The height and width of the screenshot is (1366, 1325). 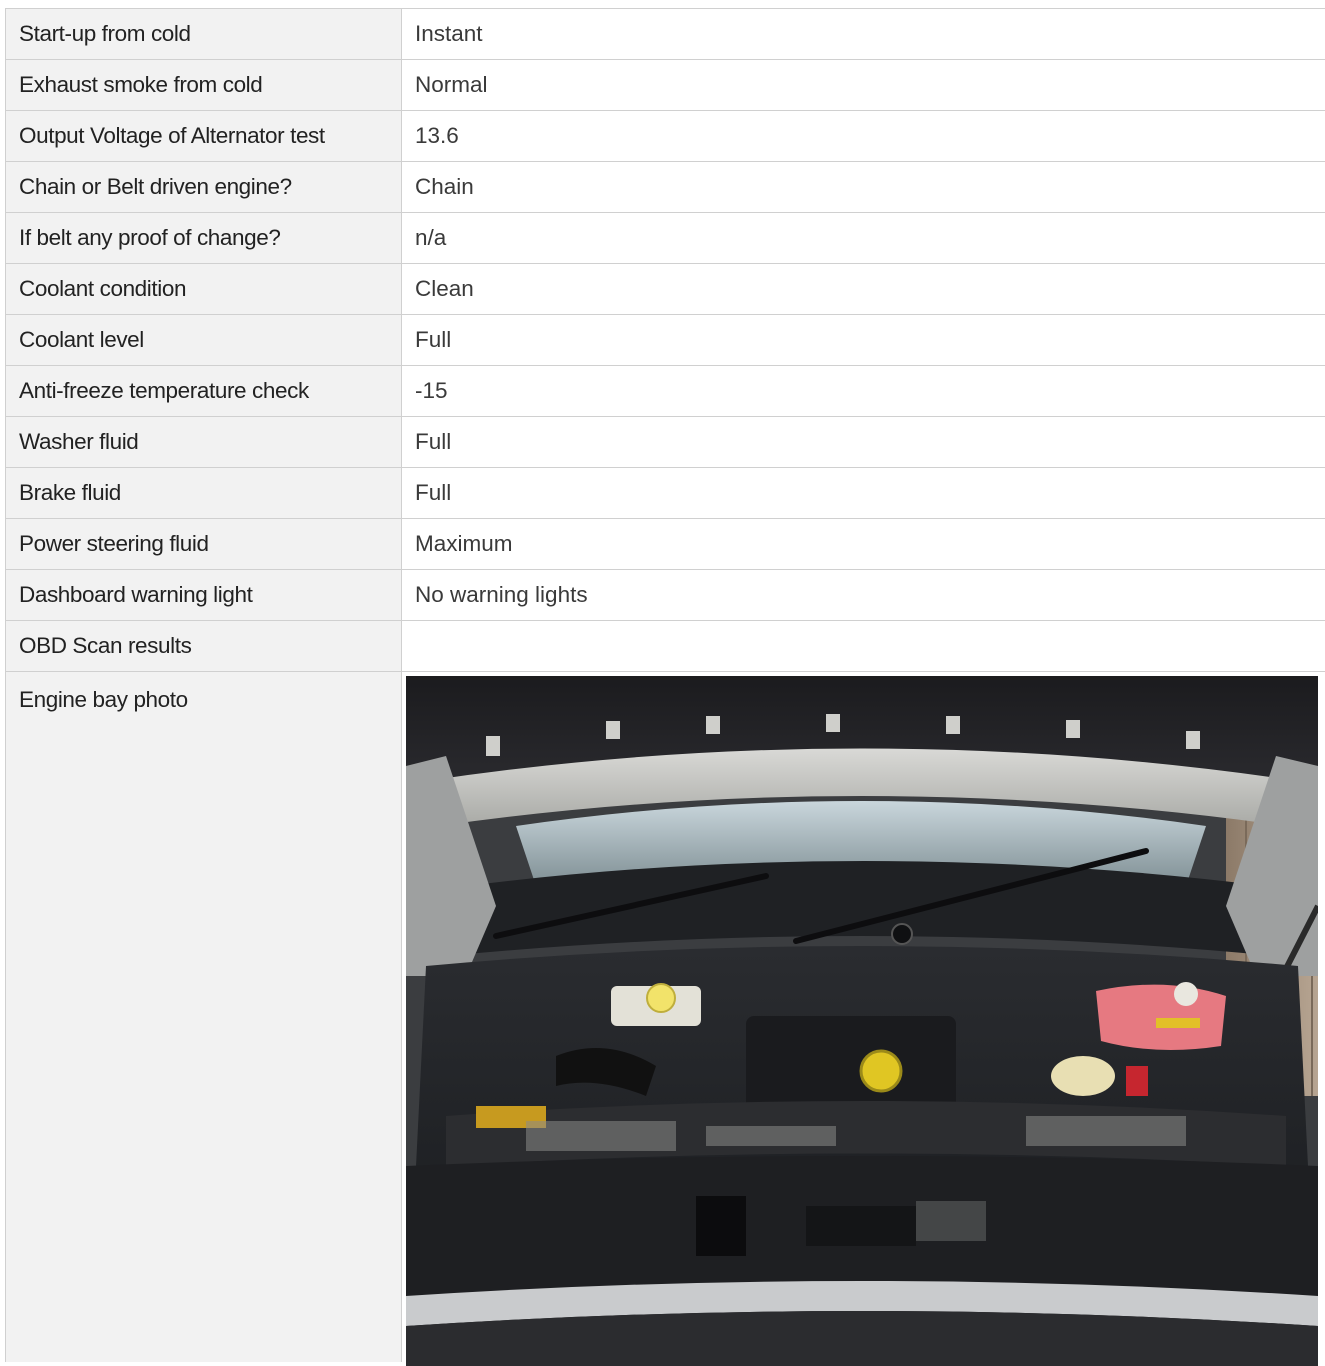 What do you see at coordinates (444, 186) in the screenshot?
I see `row-value: Chain` at bounding box center [444, 186].